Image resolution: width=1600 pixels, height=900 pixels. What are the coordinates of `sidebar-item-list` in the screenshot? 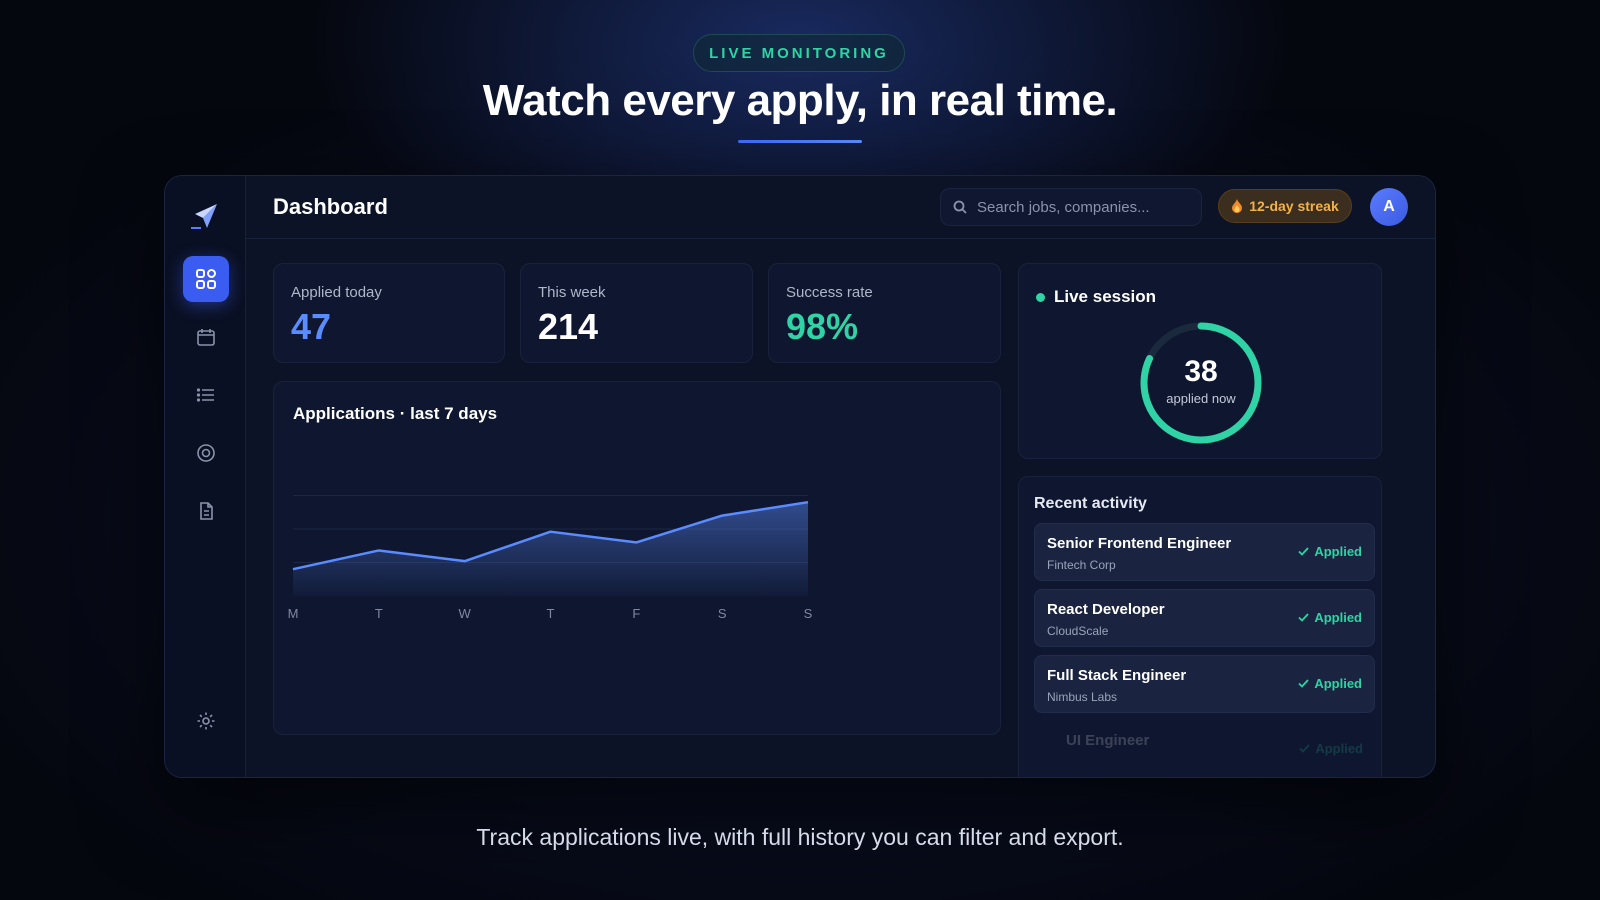 It's located at (206, 395).